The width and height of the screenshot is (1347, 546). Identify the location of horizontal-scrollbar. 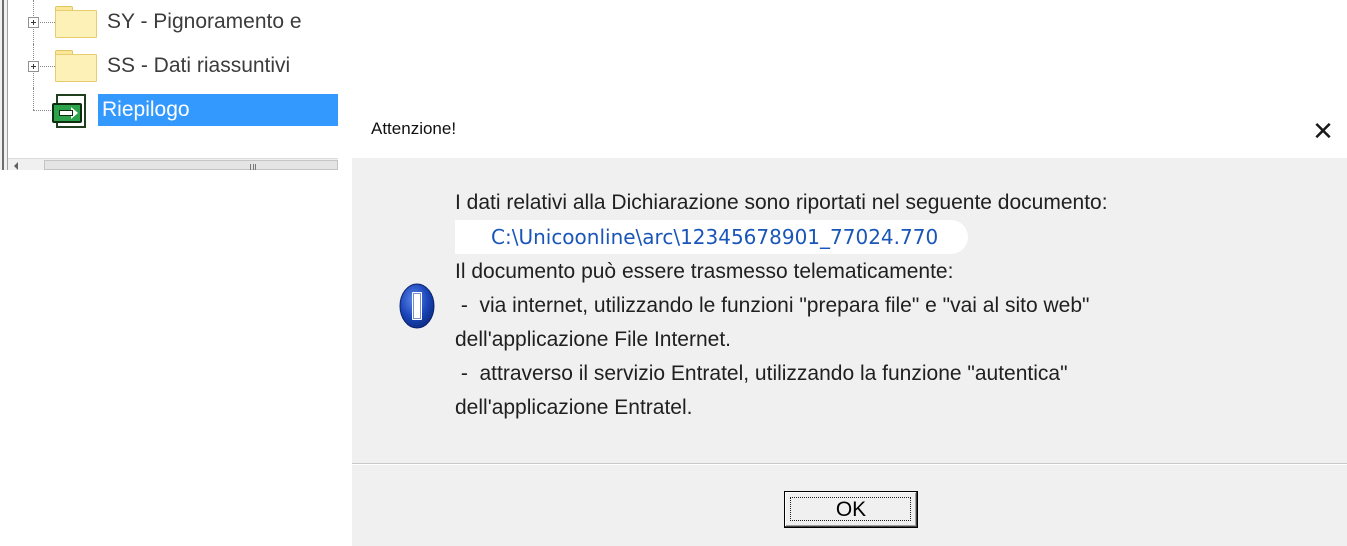
(173, 164).